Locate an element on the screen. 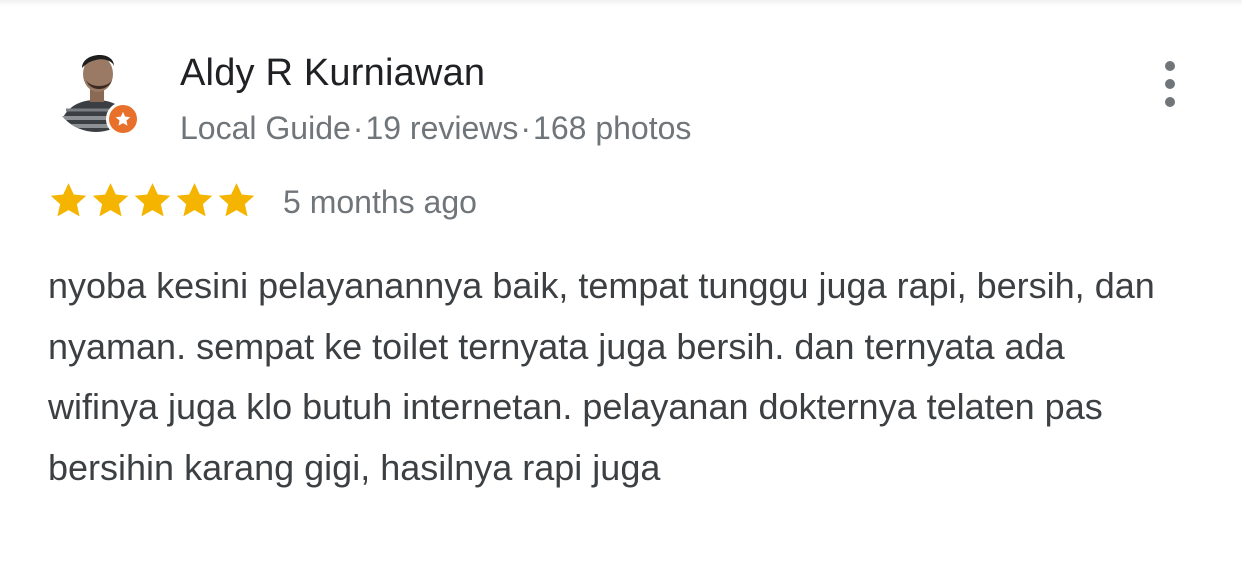 The width and height of the screenshot is (1242, 581). review-count: 19 reviews is located at coordinates (442, 128).